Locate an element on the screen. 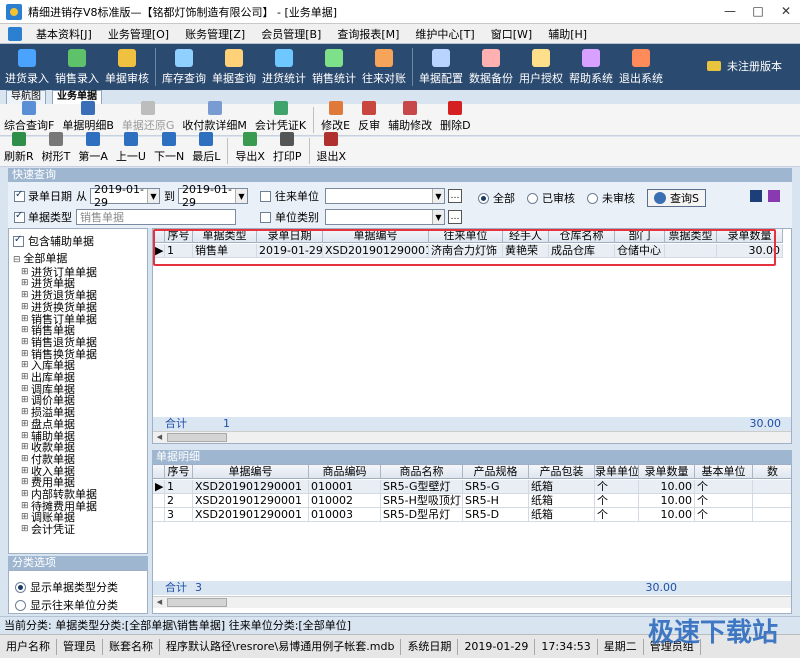 This screenshot has width=800, height=658. date-from-select: 2019-01-29 ▼ is located at coordinates (125, 196).